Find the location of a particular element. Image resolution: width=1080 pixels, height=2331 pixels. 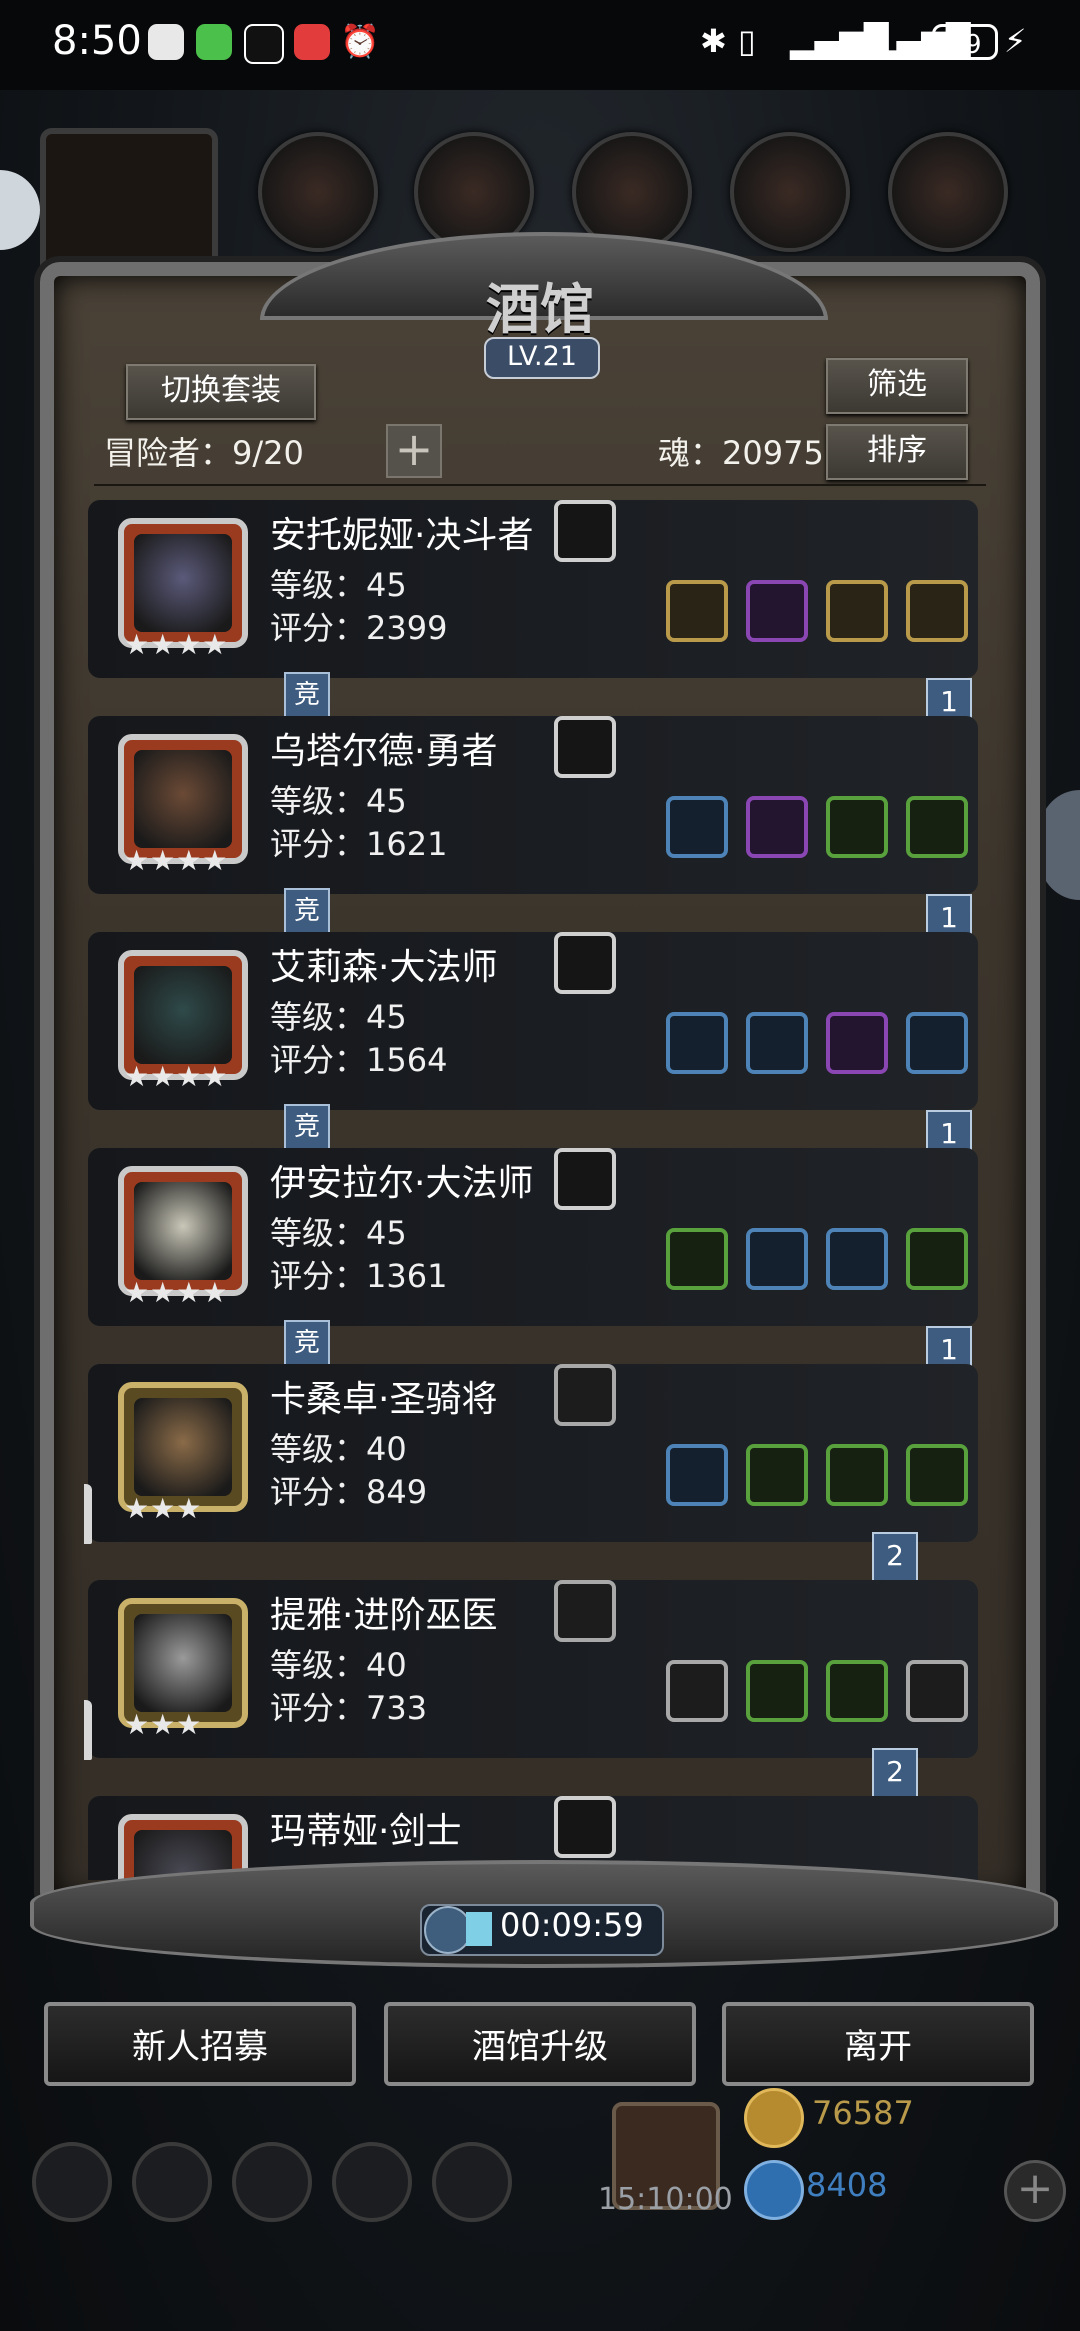

wechat-icon is located at coordinates (214, 42).